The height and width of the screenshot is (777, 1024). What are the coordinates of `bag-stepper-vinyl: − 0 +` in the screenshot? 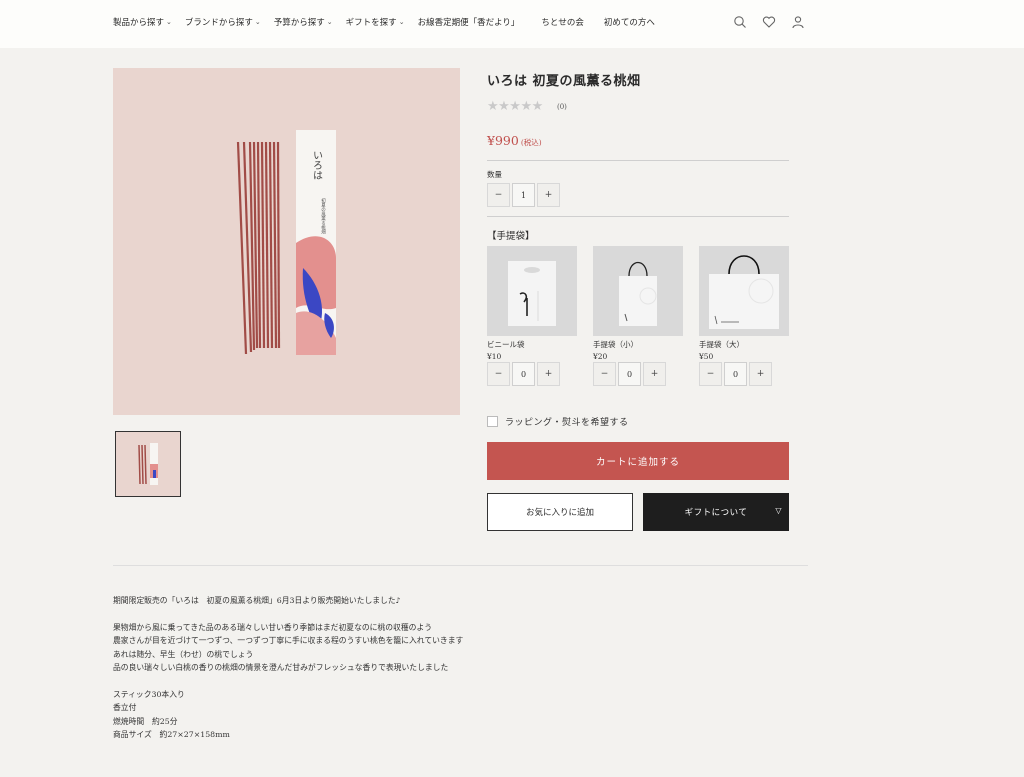 It's located at (523, 374).